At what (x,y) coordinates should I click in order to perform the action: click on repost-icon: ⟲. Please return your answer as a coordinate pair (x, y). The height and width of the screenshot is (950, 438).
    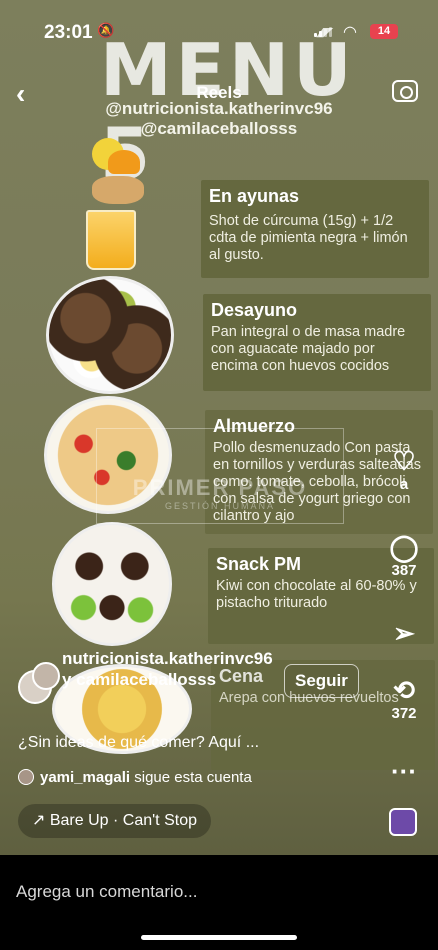
    Looking at the image, I should click on (404, 690).